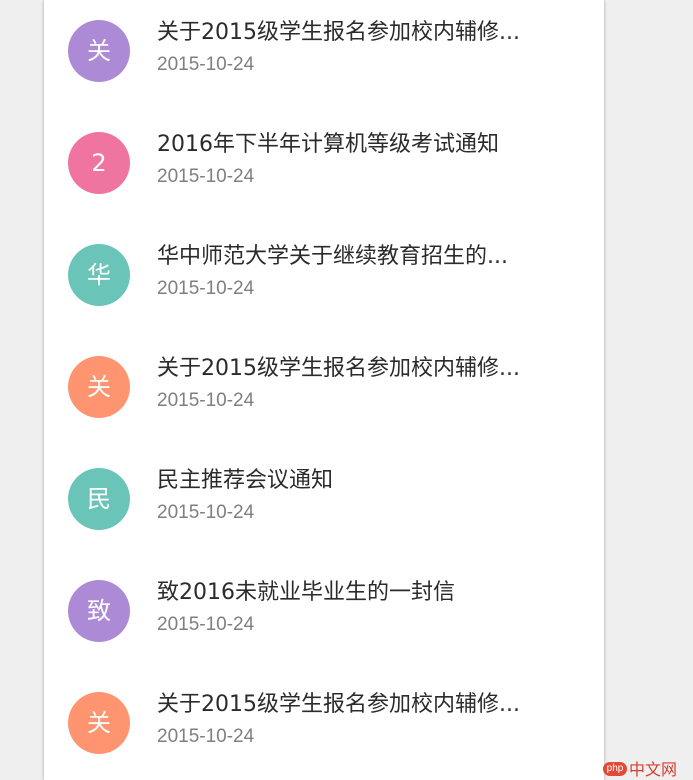  I want to click on watermark-text: 中文网, so click(653, 770).